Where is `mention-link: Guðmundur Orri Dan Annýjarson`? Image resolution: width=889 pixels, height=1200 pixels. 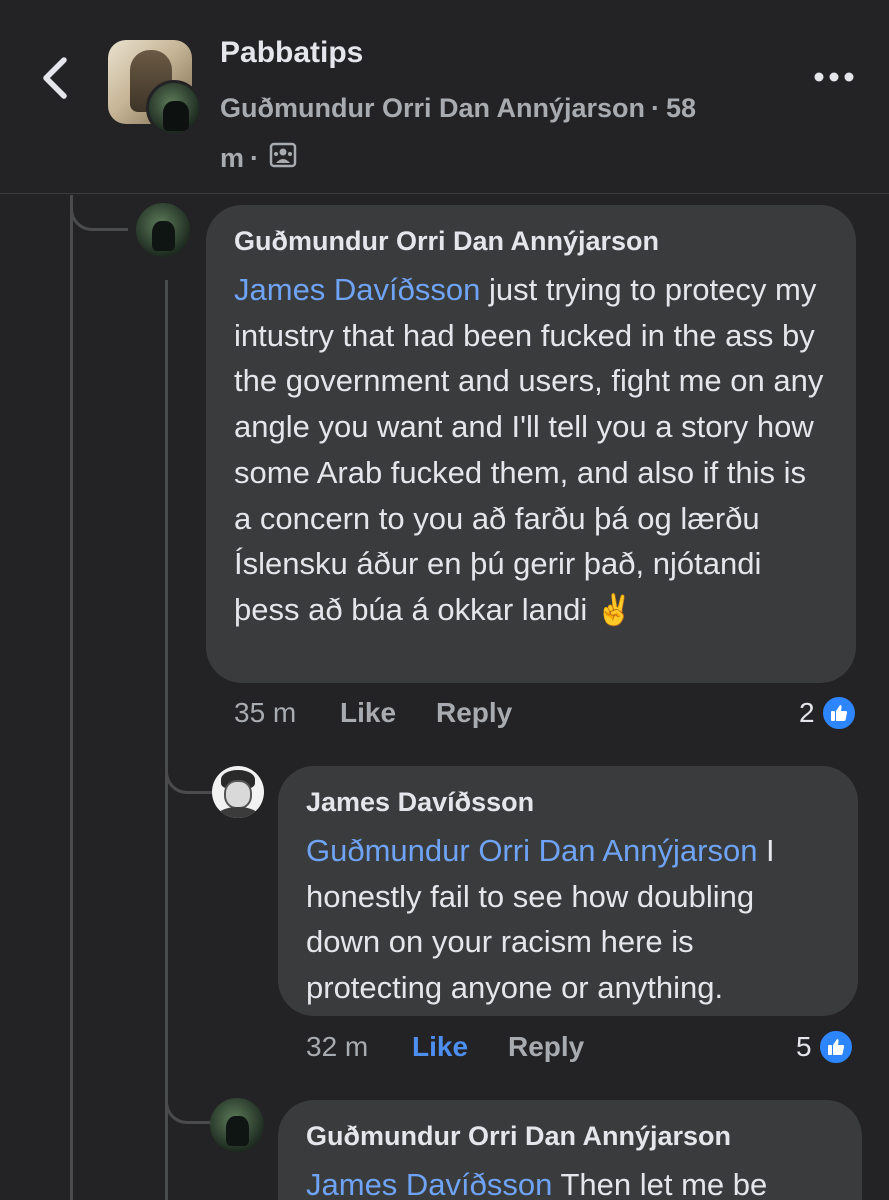
mention-link: Guðmundur Orri Dan Annýjarson is located at coordinates (531, 850).